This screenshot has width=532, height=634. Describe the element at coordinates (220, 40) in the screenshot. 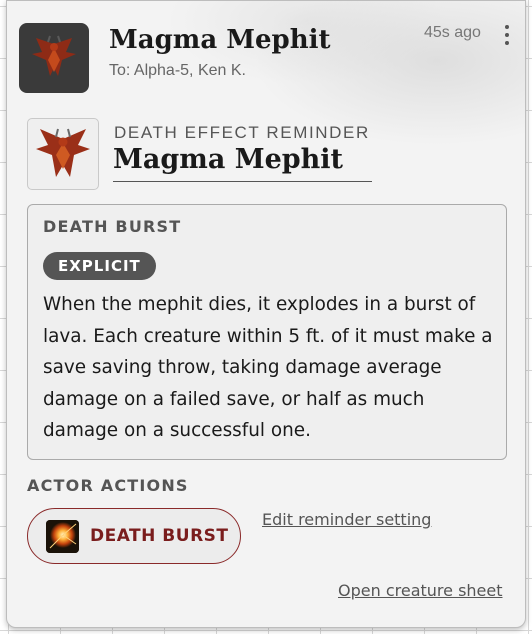

I see `message-title: Magma Mephit` at that location.